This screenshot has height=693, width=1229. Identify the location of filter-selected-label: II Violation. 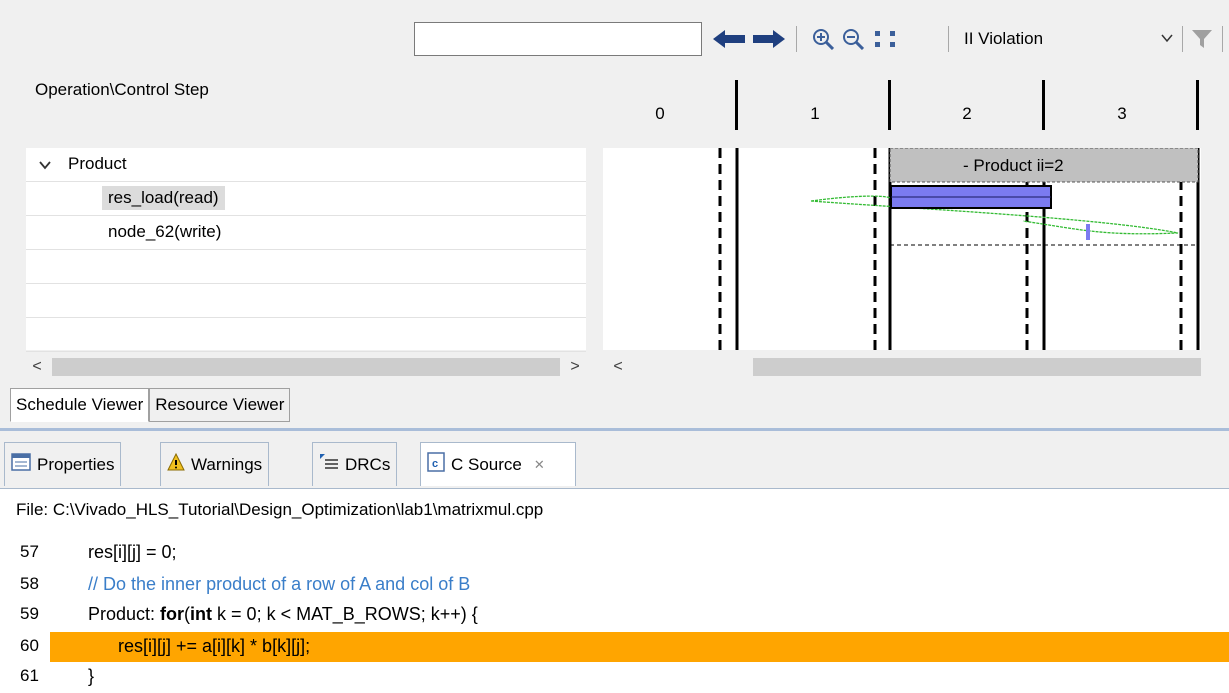
(1004, 38).